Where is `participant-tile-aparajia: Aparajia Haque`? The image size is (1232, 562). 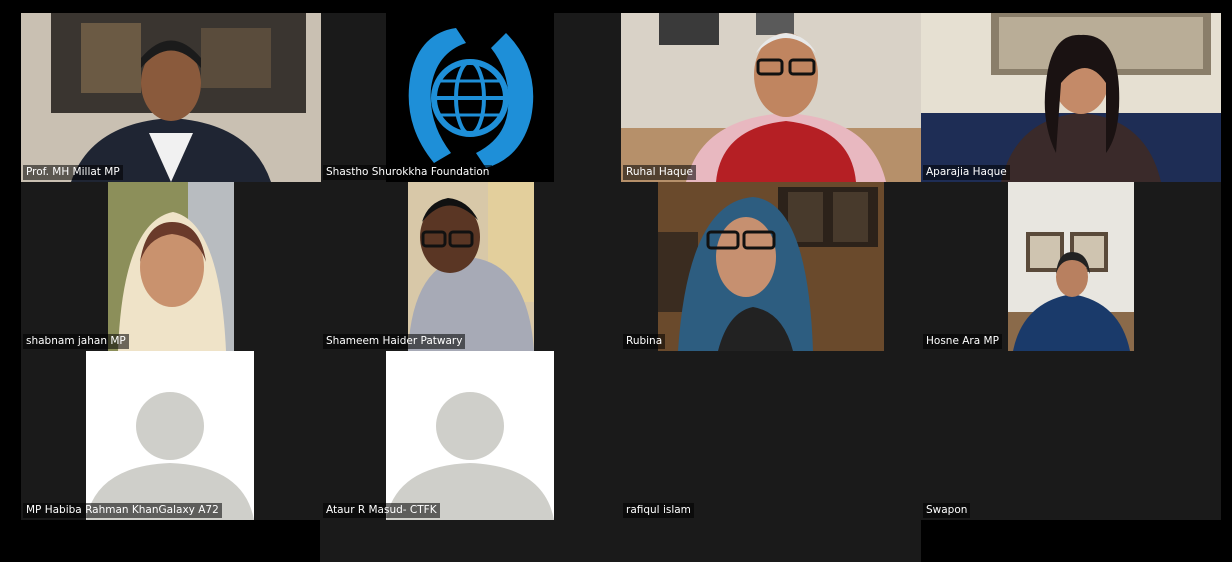 participant-tile-aparajia: Aparajia Haque is located at coordinates (1071, 97).